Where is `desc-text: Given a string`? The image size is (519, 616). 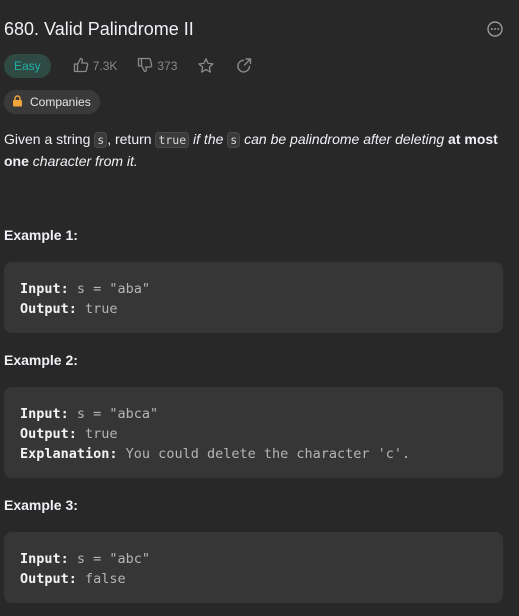
desc-text: Given a string is located at coordinates (49, 139).